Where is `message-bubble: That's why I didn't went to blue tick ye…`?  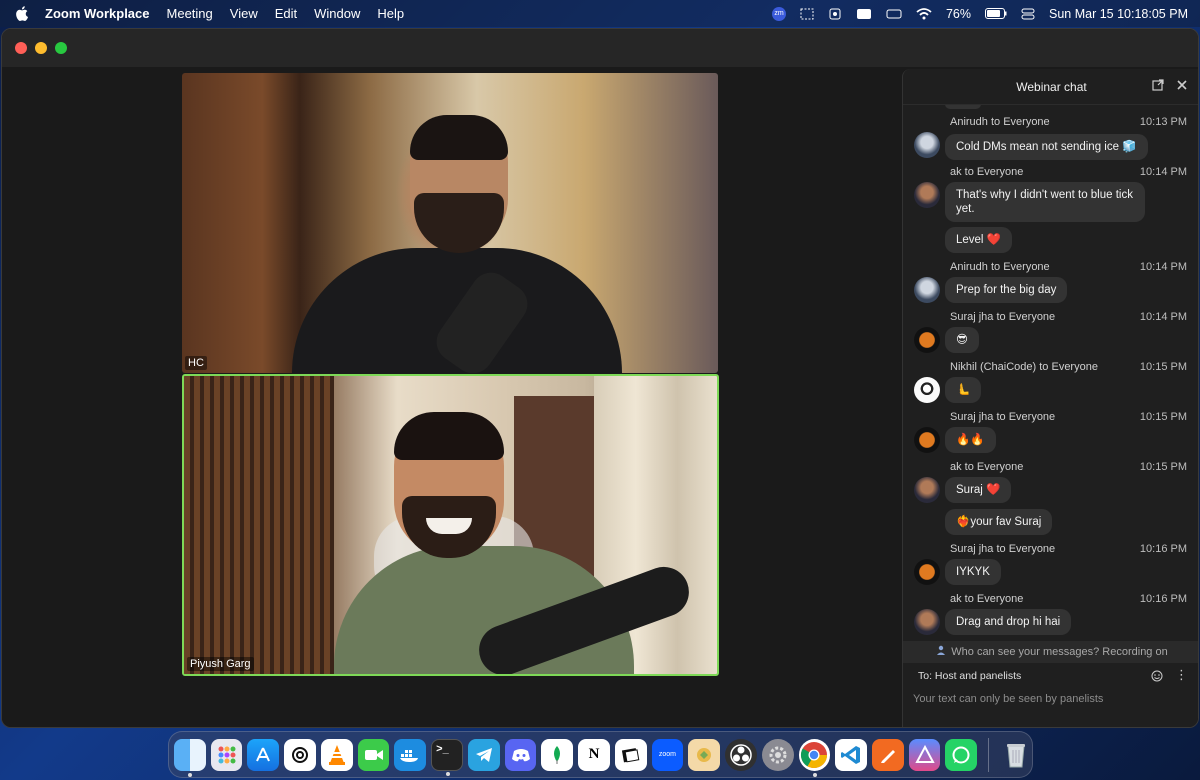 message-bubble: That's why I didn't went to blue tick ye… is located at coordinates (1045, 202).